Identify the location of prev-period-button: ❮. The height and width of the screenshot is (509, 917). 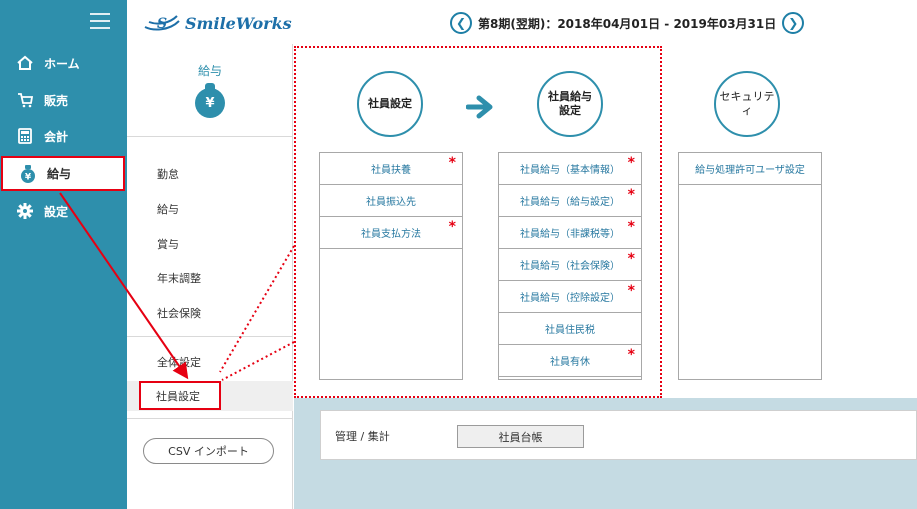
(461, 23).